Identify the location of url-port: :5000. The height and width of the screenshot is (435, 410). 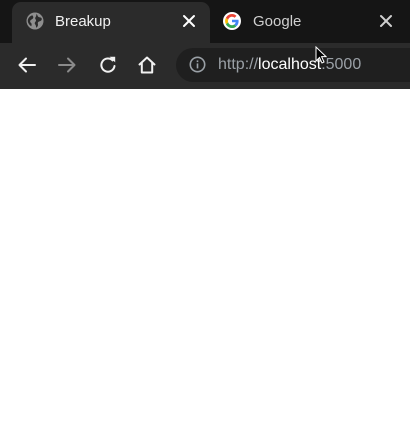
(341, 64).